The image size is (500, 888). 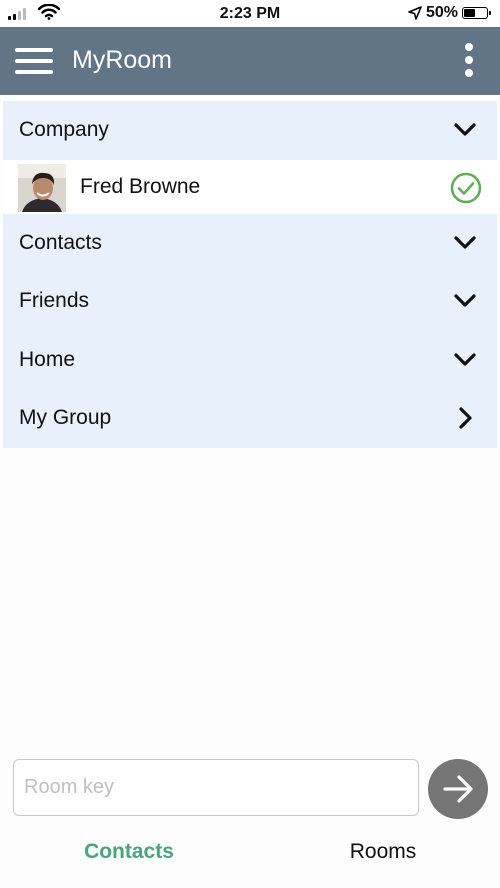 What do you see at coordinates (250, 301) in the screenshot?
I see `group-row-friends: Friends` at bounding box center [250, 301].